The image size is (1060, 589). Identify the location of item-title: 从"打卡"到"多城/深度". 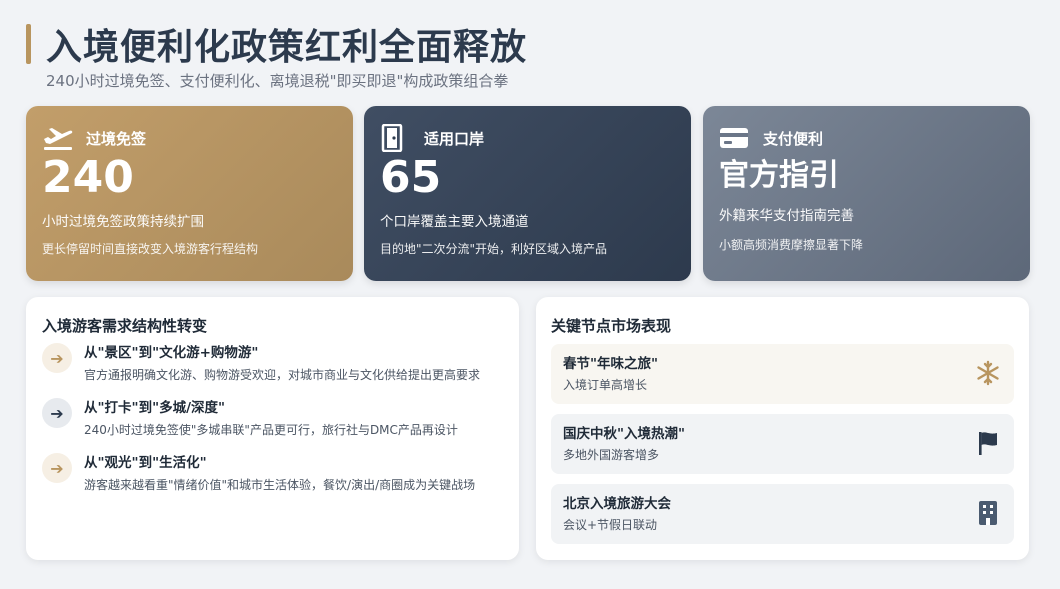
(155, 408).